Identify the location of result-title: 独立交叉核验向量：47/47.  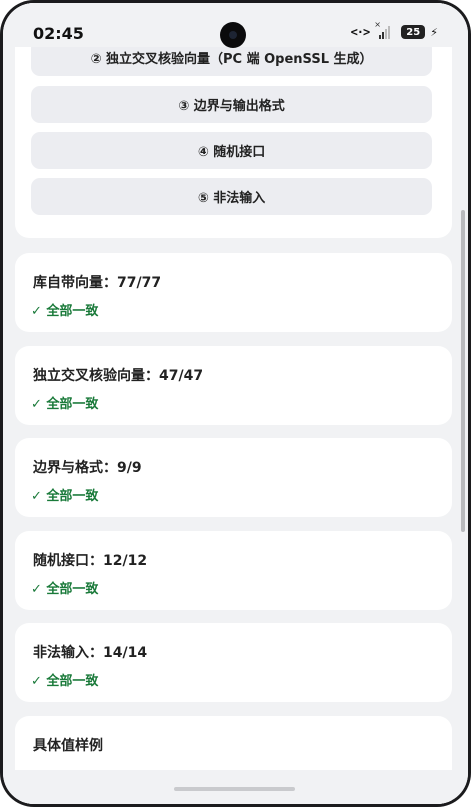
(118, 376).